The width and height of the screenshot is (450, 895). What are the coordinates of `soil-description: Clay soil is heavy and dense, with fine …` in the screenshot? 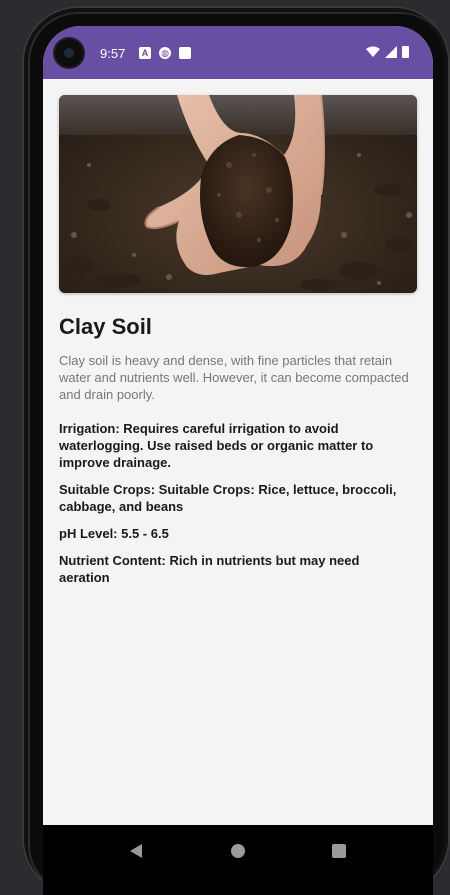 It's located at (234, 377).